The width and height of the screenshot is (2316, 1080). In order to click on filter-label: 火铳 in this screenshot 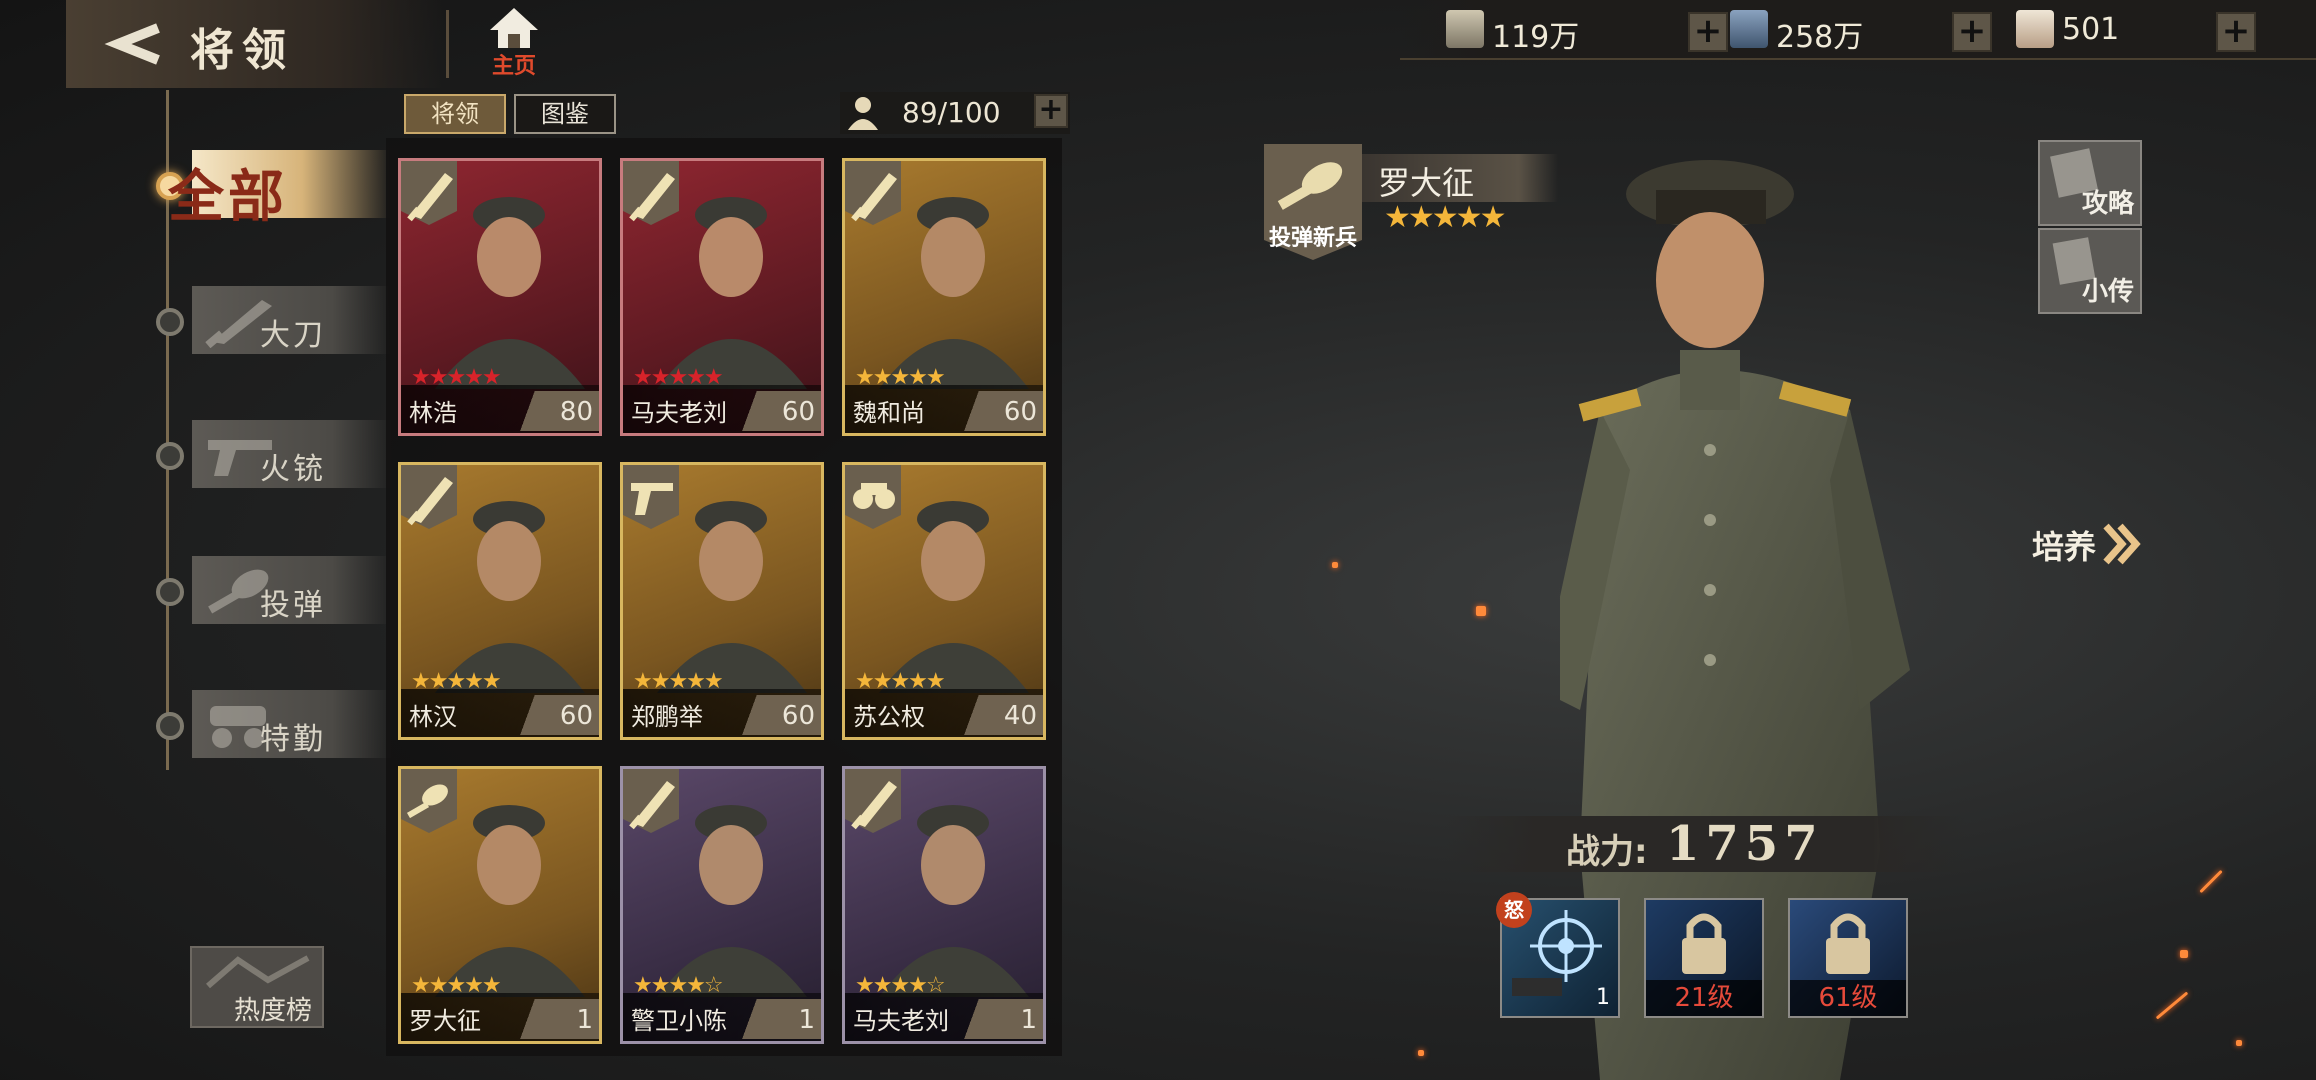, I will do `click(293, 469)`.